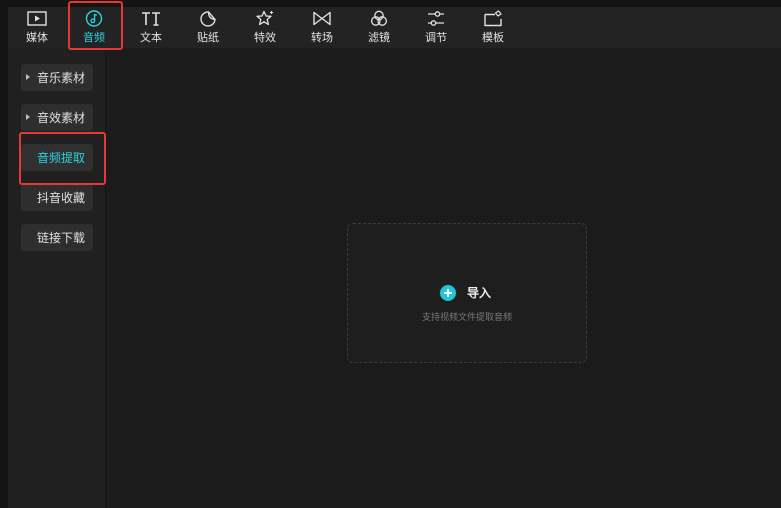  I want to click on tab-sticker-label: 贴纸, so click(208, 37).